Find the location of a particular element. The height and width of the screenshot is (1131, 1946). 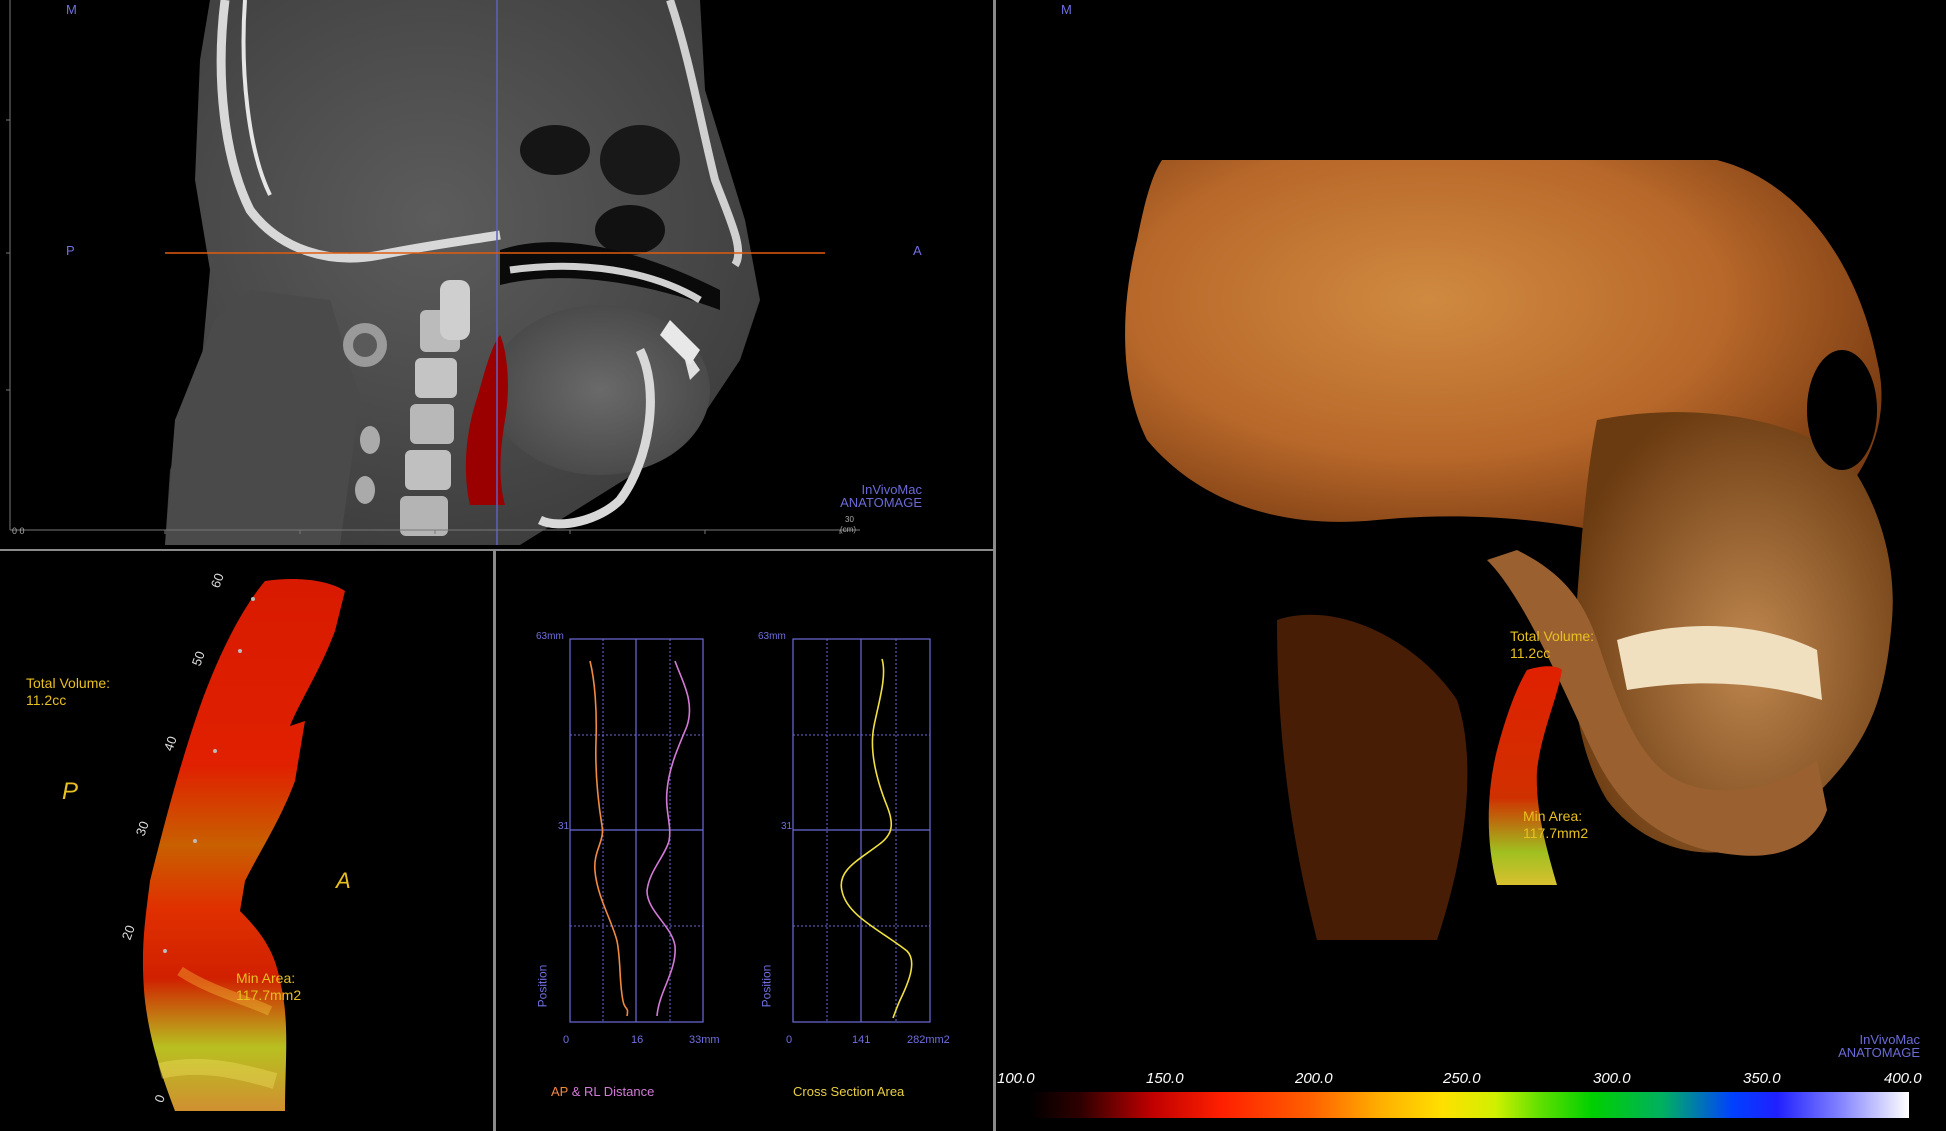

volume-min-area: Min Area: 117.7mm2 is located at coordinates (1556, 824).